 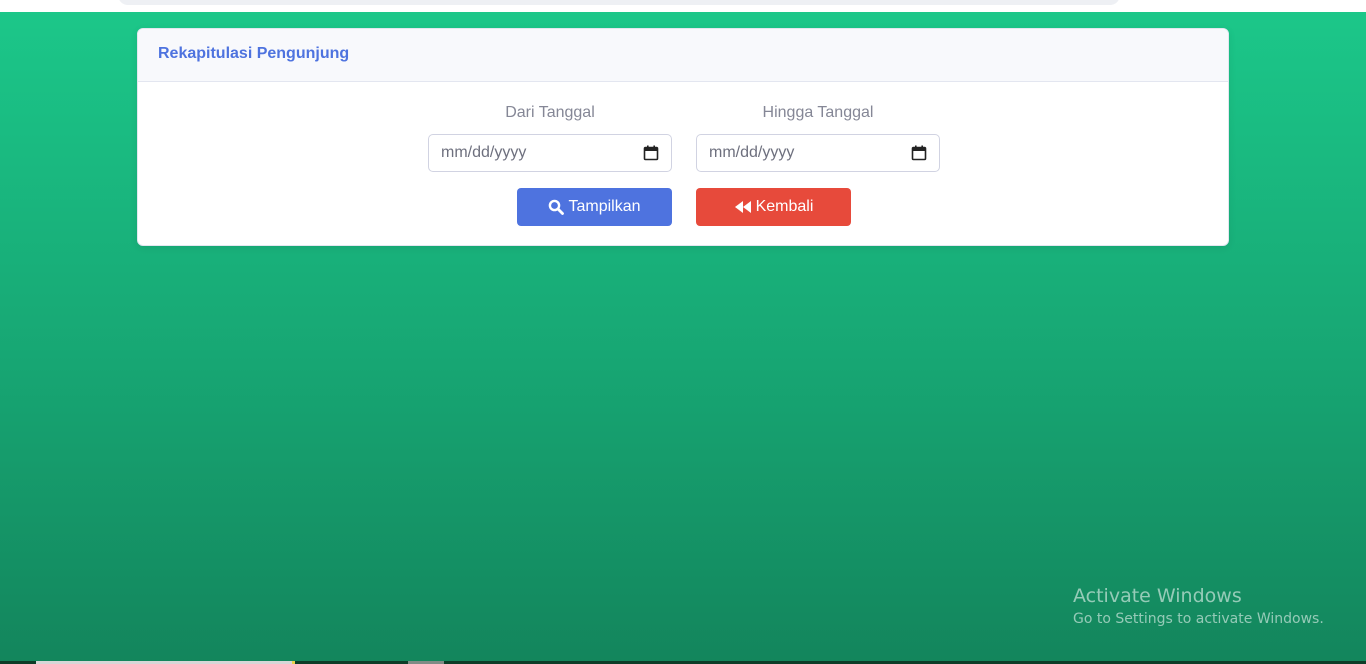 What do you see at coordinates (818, 153) in the screenshot?
I see `to-date-input: mm/dd/yyyy` at bounding box center [818, 153].